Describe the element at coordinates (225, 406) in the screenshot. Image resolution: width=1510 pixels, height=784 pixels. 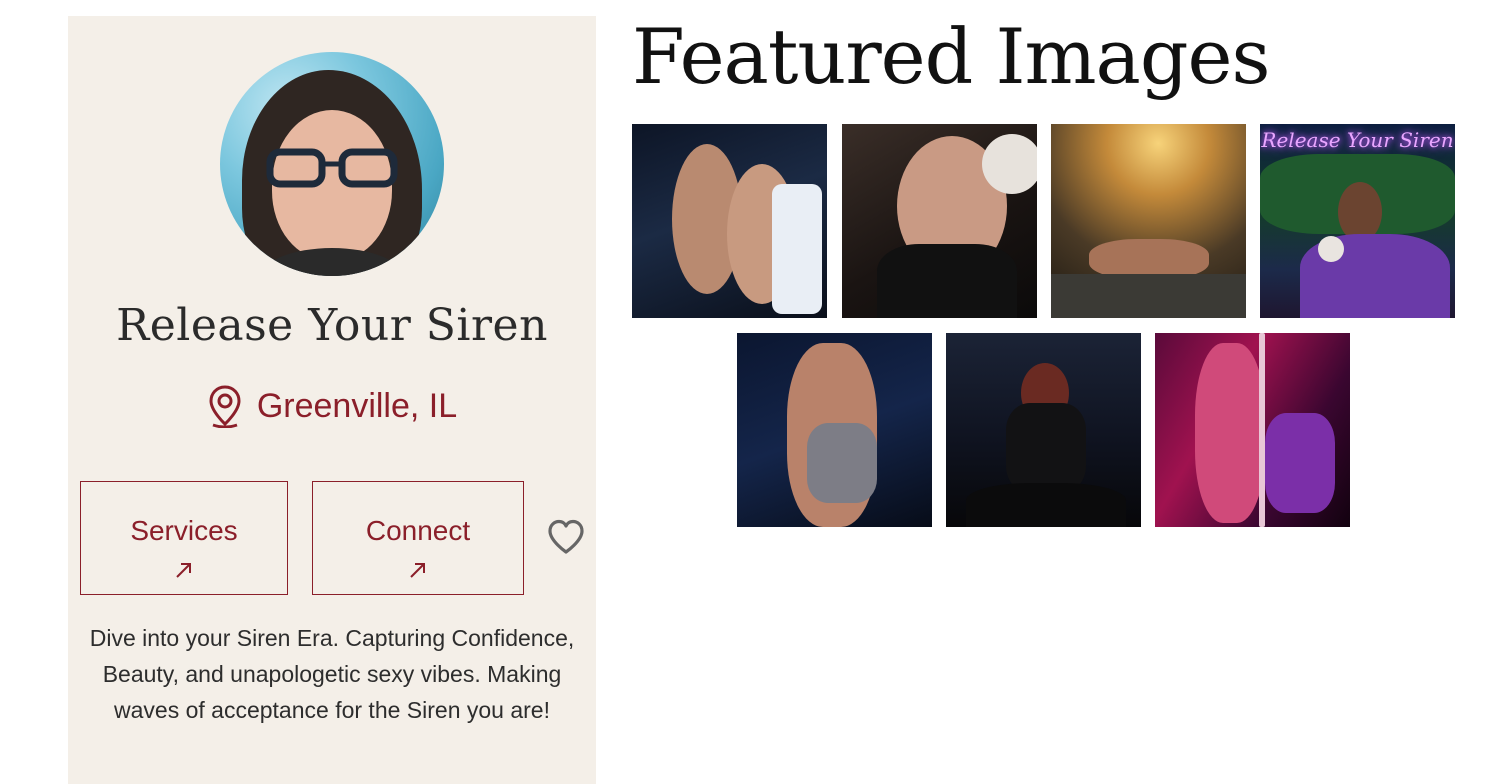
I see `map-pin-icon` at that location.